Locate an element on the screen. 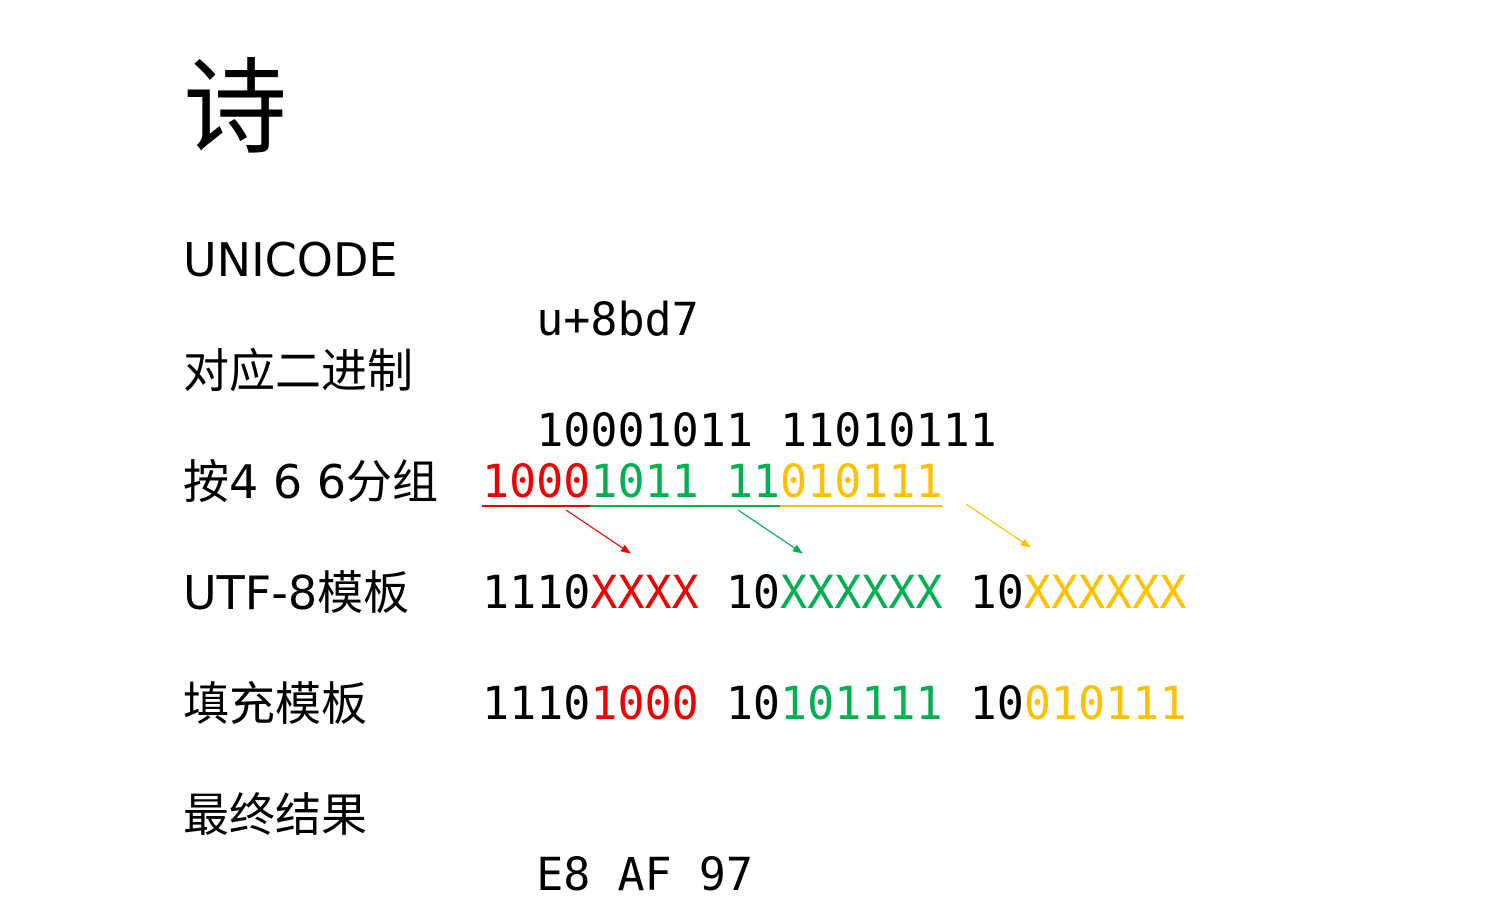  template-green-slot: XXXXXX is located at coordinates (861, 592).